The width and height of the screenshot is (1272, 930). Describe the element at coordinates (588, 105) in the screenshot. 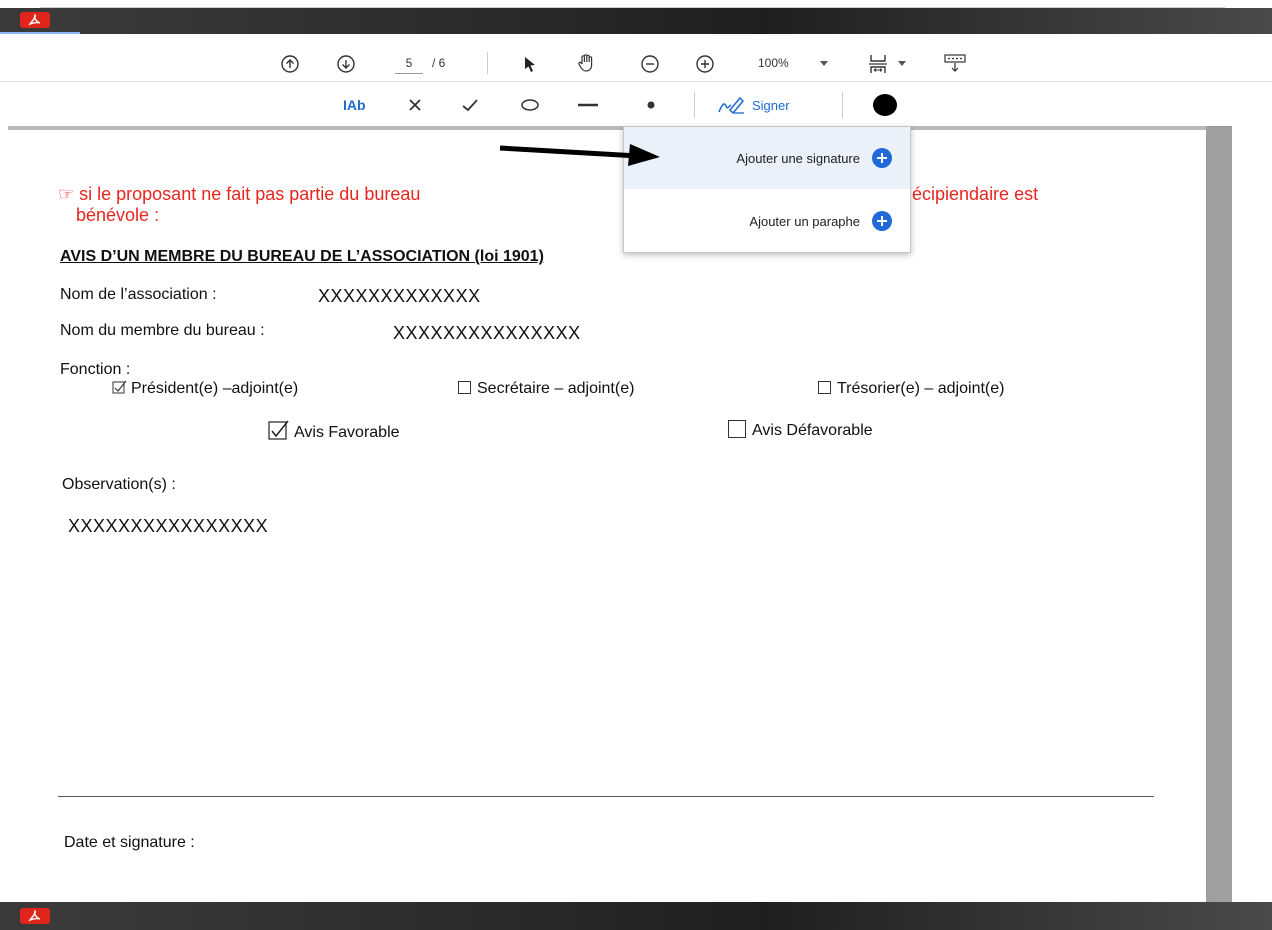

I see `line-tool-icon` at that location.